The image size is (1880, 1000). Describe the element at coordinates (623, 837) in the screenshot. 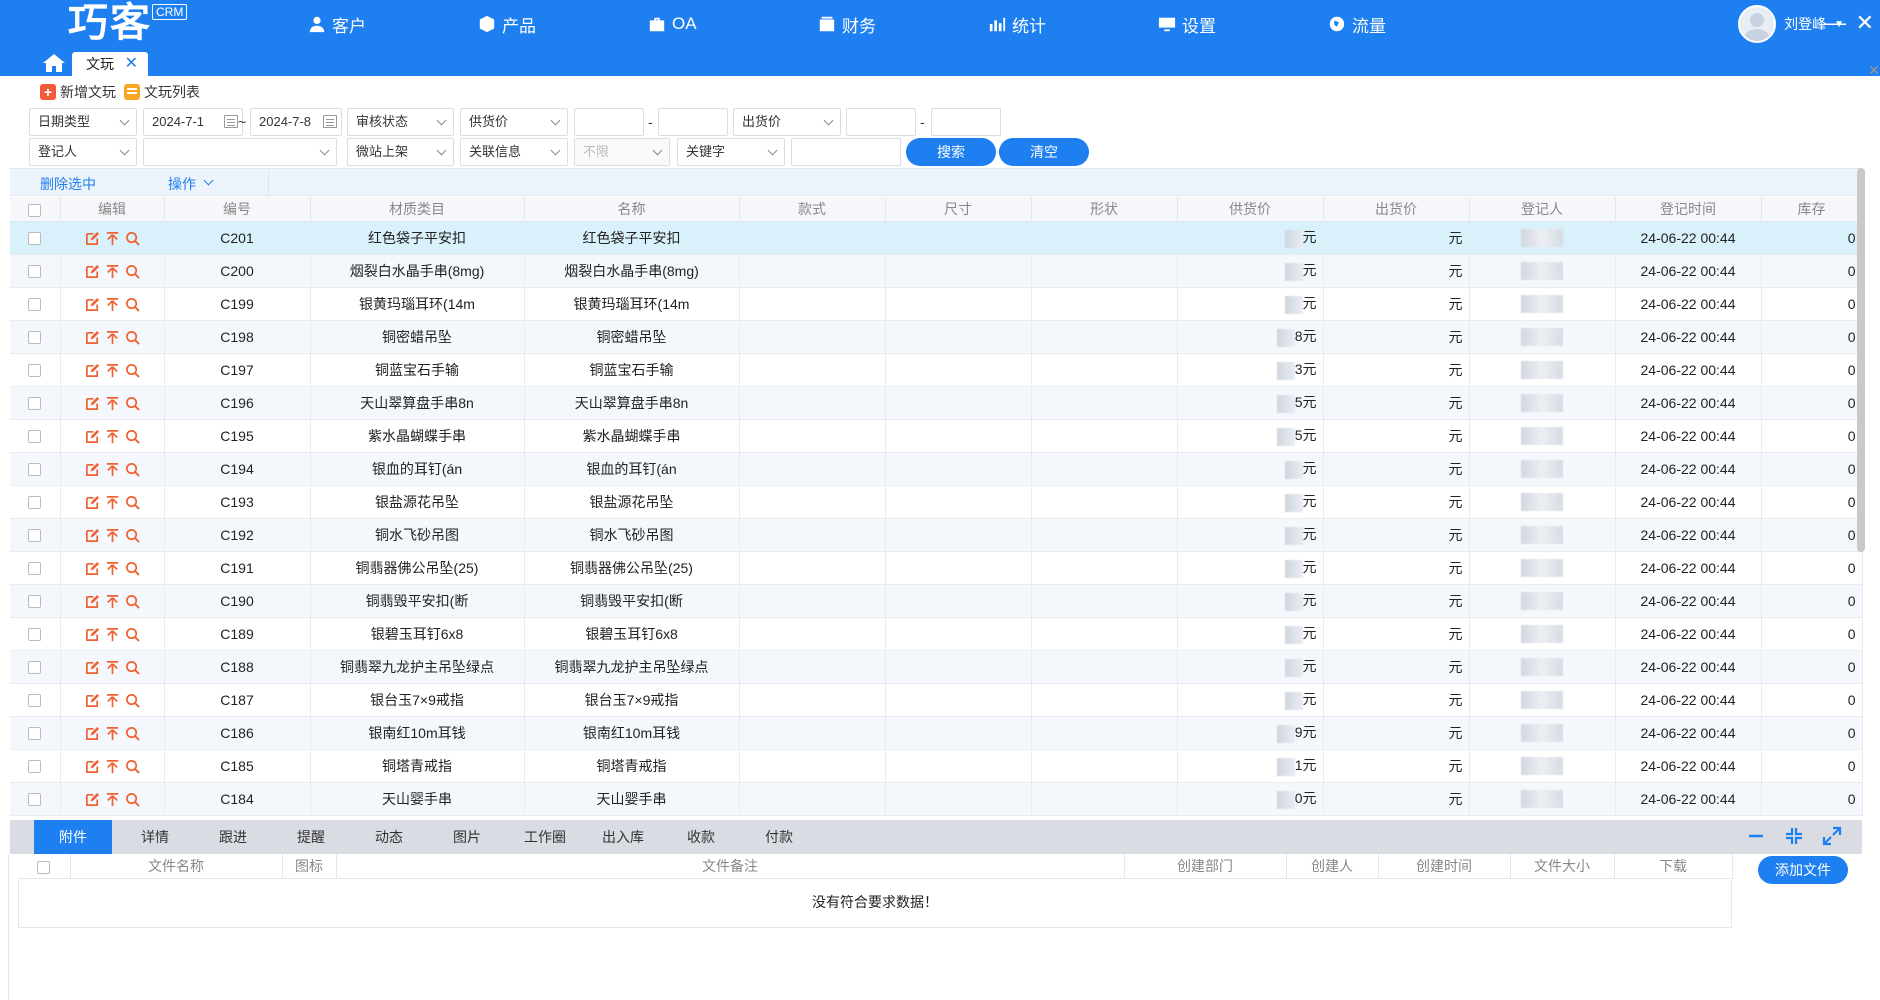

I see `tab-inventory: 出入库` at that location.